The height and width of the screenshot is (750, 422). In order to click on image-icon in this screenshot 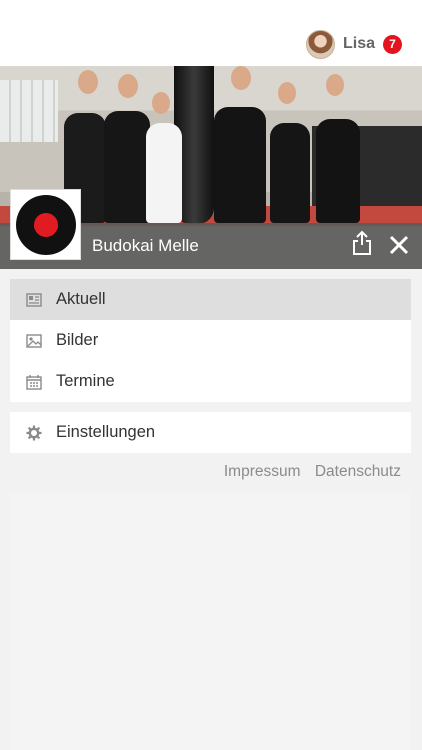, I will do `click(34, 340)`.